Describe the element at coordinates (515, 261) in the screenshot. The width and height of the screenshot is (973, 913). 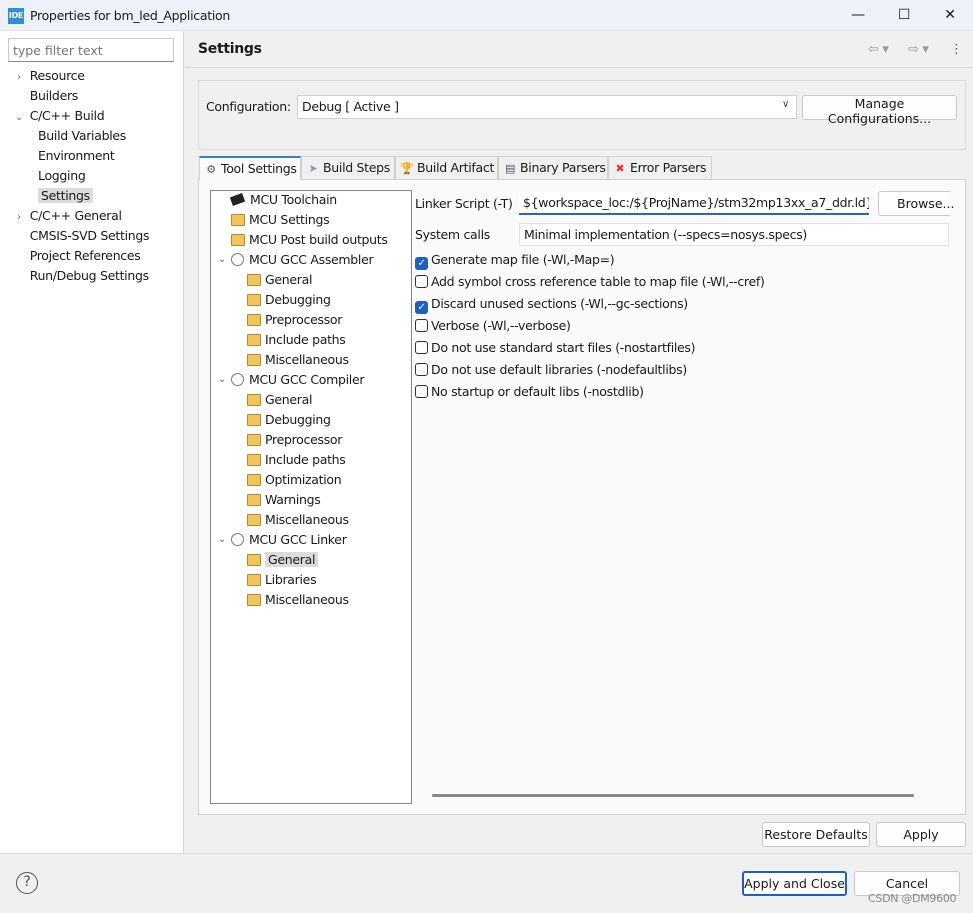
I see `option-checkbox: ✓ Generate map file (-Wl,-Map=)` at that location.